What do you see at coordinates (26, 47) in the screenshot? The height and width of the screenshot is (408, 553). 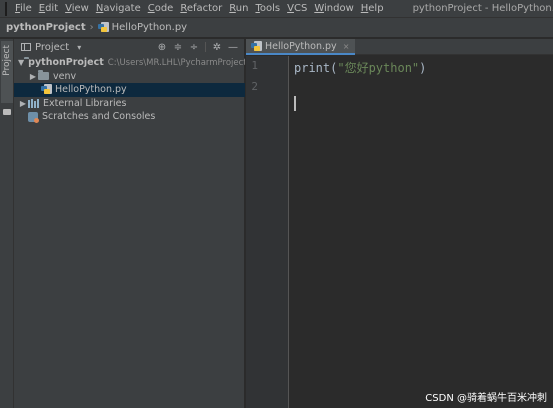 I see `project-view-icon` at bounding box center [26, 47].